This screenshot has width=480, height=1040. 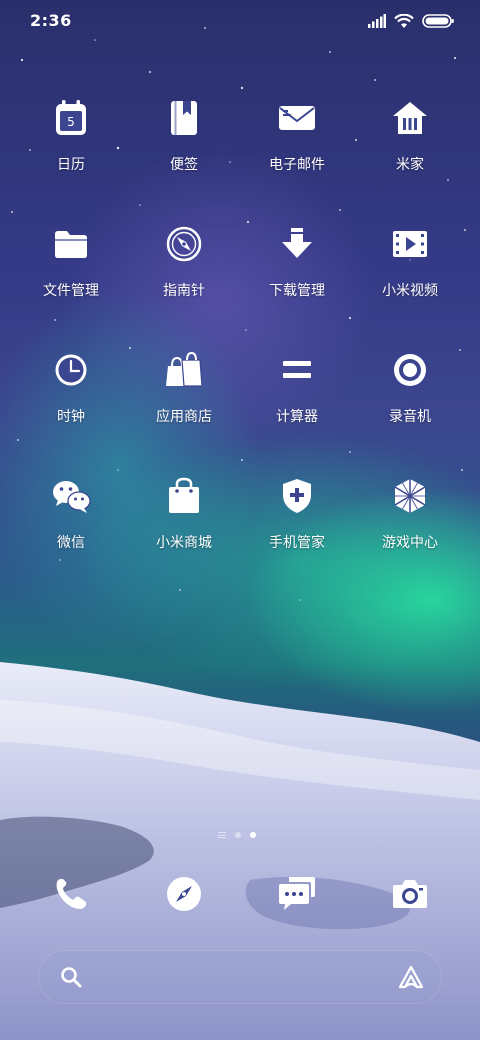 What do you see at coordinates (71, 291) in the screenshot?
I see `app-label: 文件管理` at bounding box center [71, 291].